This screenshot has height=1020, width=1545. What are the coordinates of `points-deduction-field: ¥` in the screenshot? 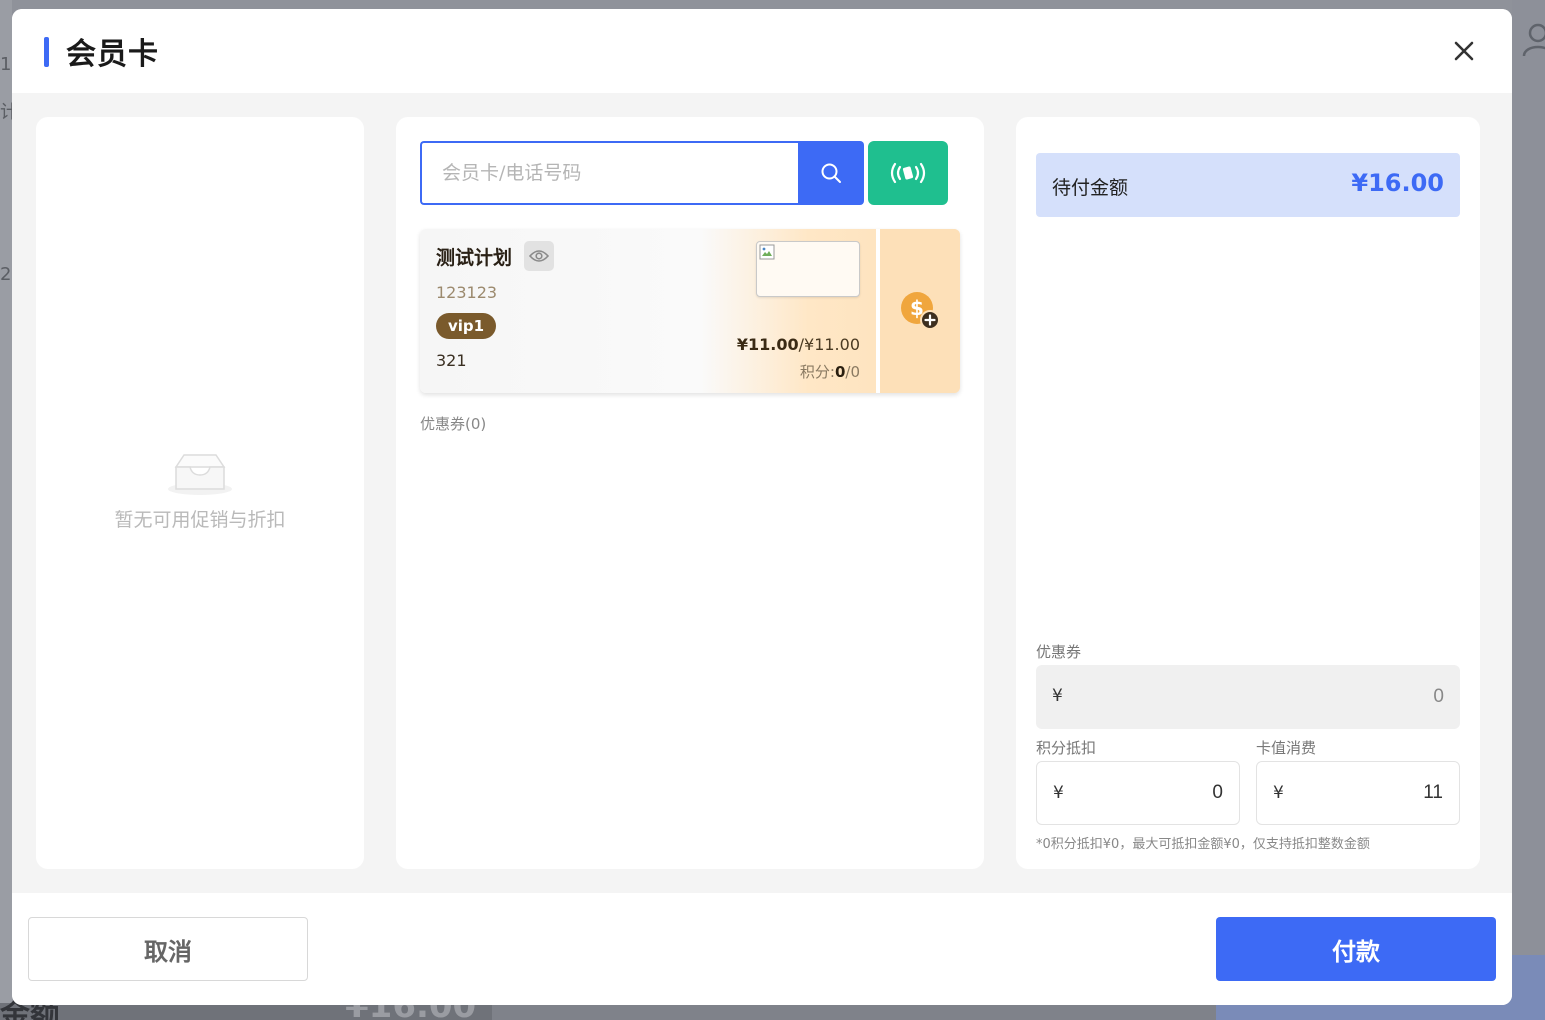 It's located at (1138, 793).